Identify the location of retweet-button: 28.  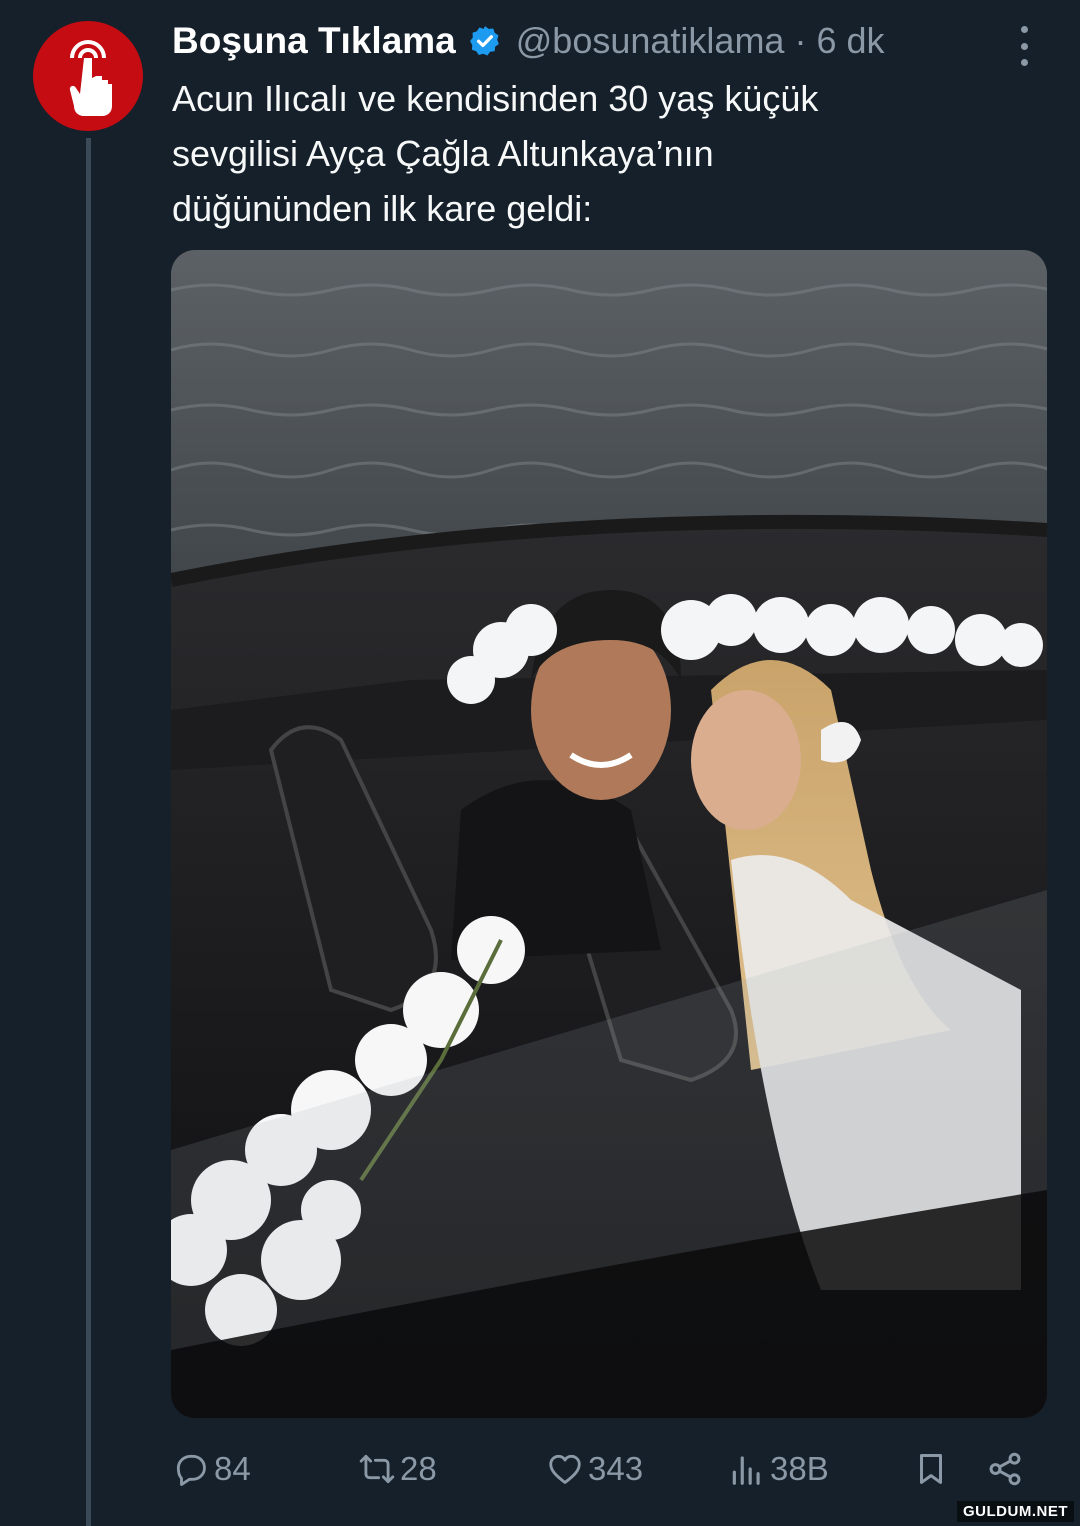
(397, 1469).